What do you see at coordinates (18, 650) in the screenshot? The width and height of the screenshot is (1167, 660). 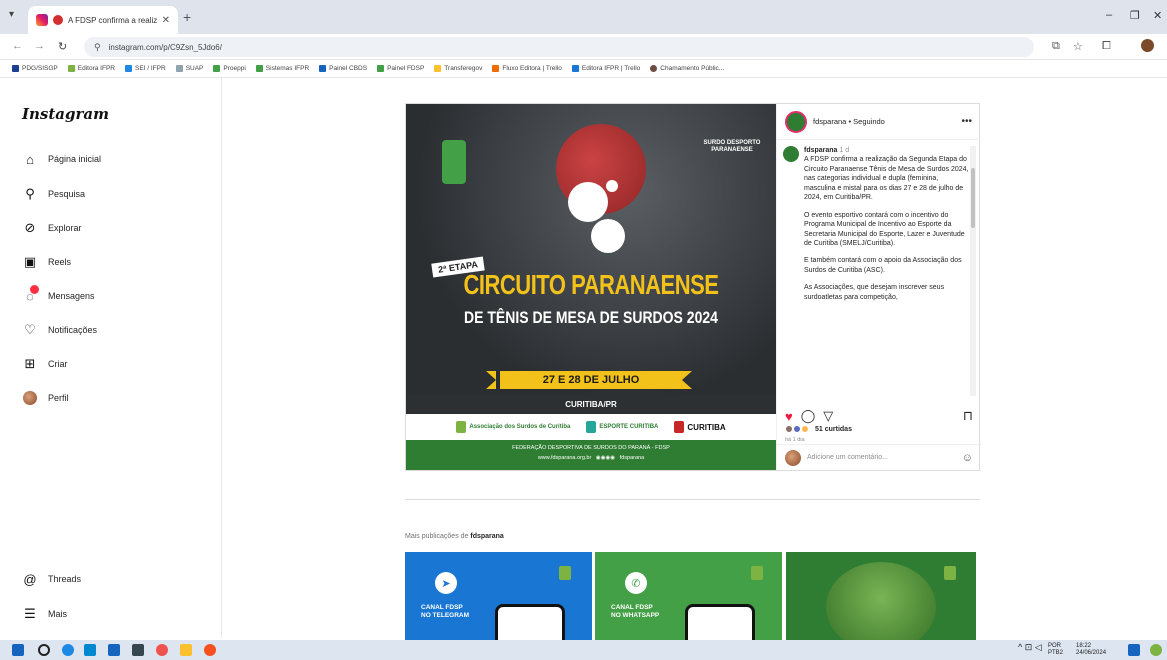 I see `start-icon` at bounding box center [18, 650].